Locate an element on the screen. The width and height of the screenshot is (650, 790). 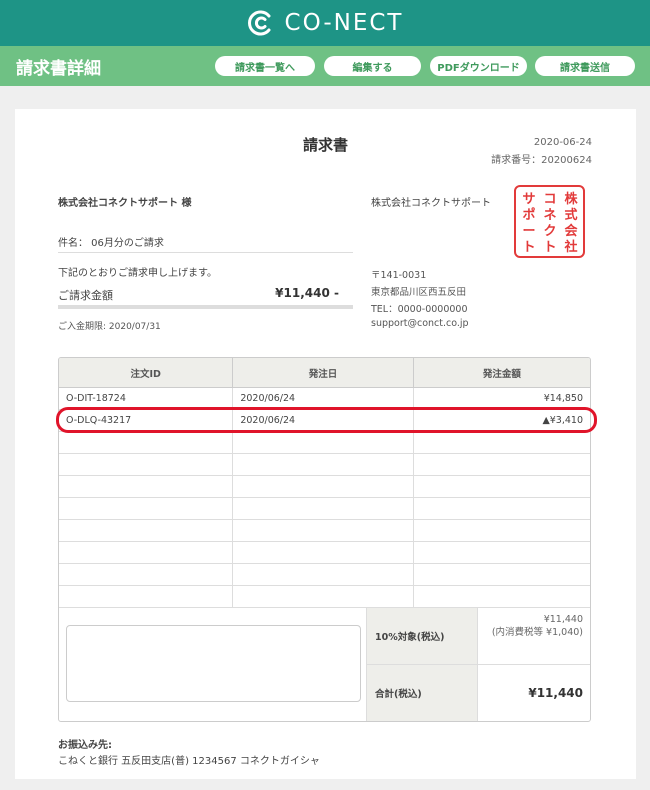
invoice-number: 請求番号：20200624 is located at coordinates (541, 160).